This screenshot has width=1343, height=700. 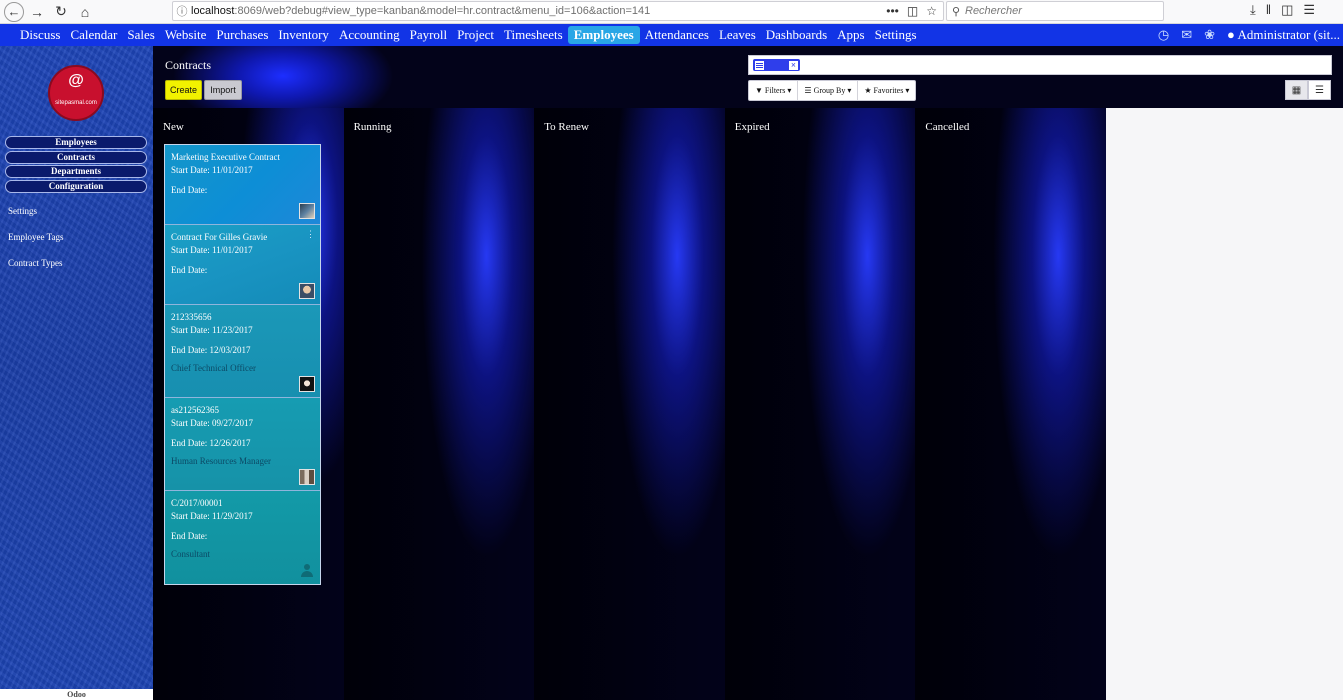 I want to click on page-actions-icon: •••, so click(x=892, y=11).